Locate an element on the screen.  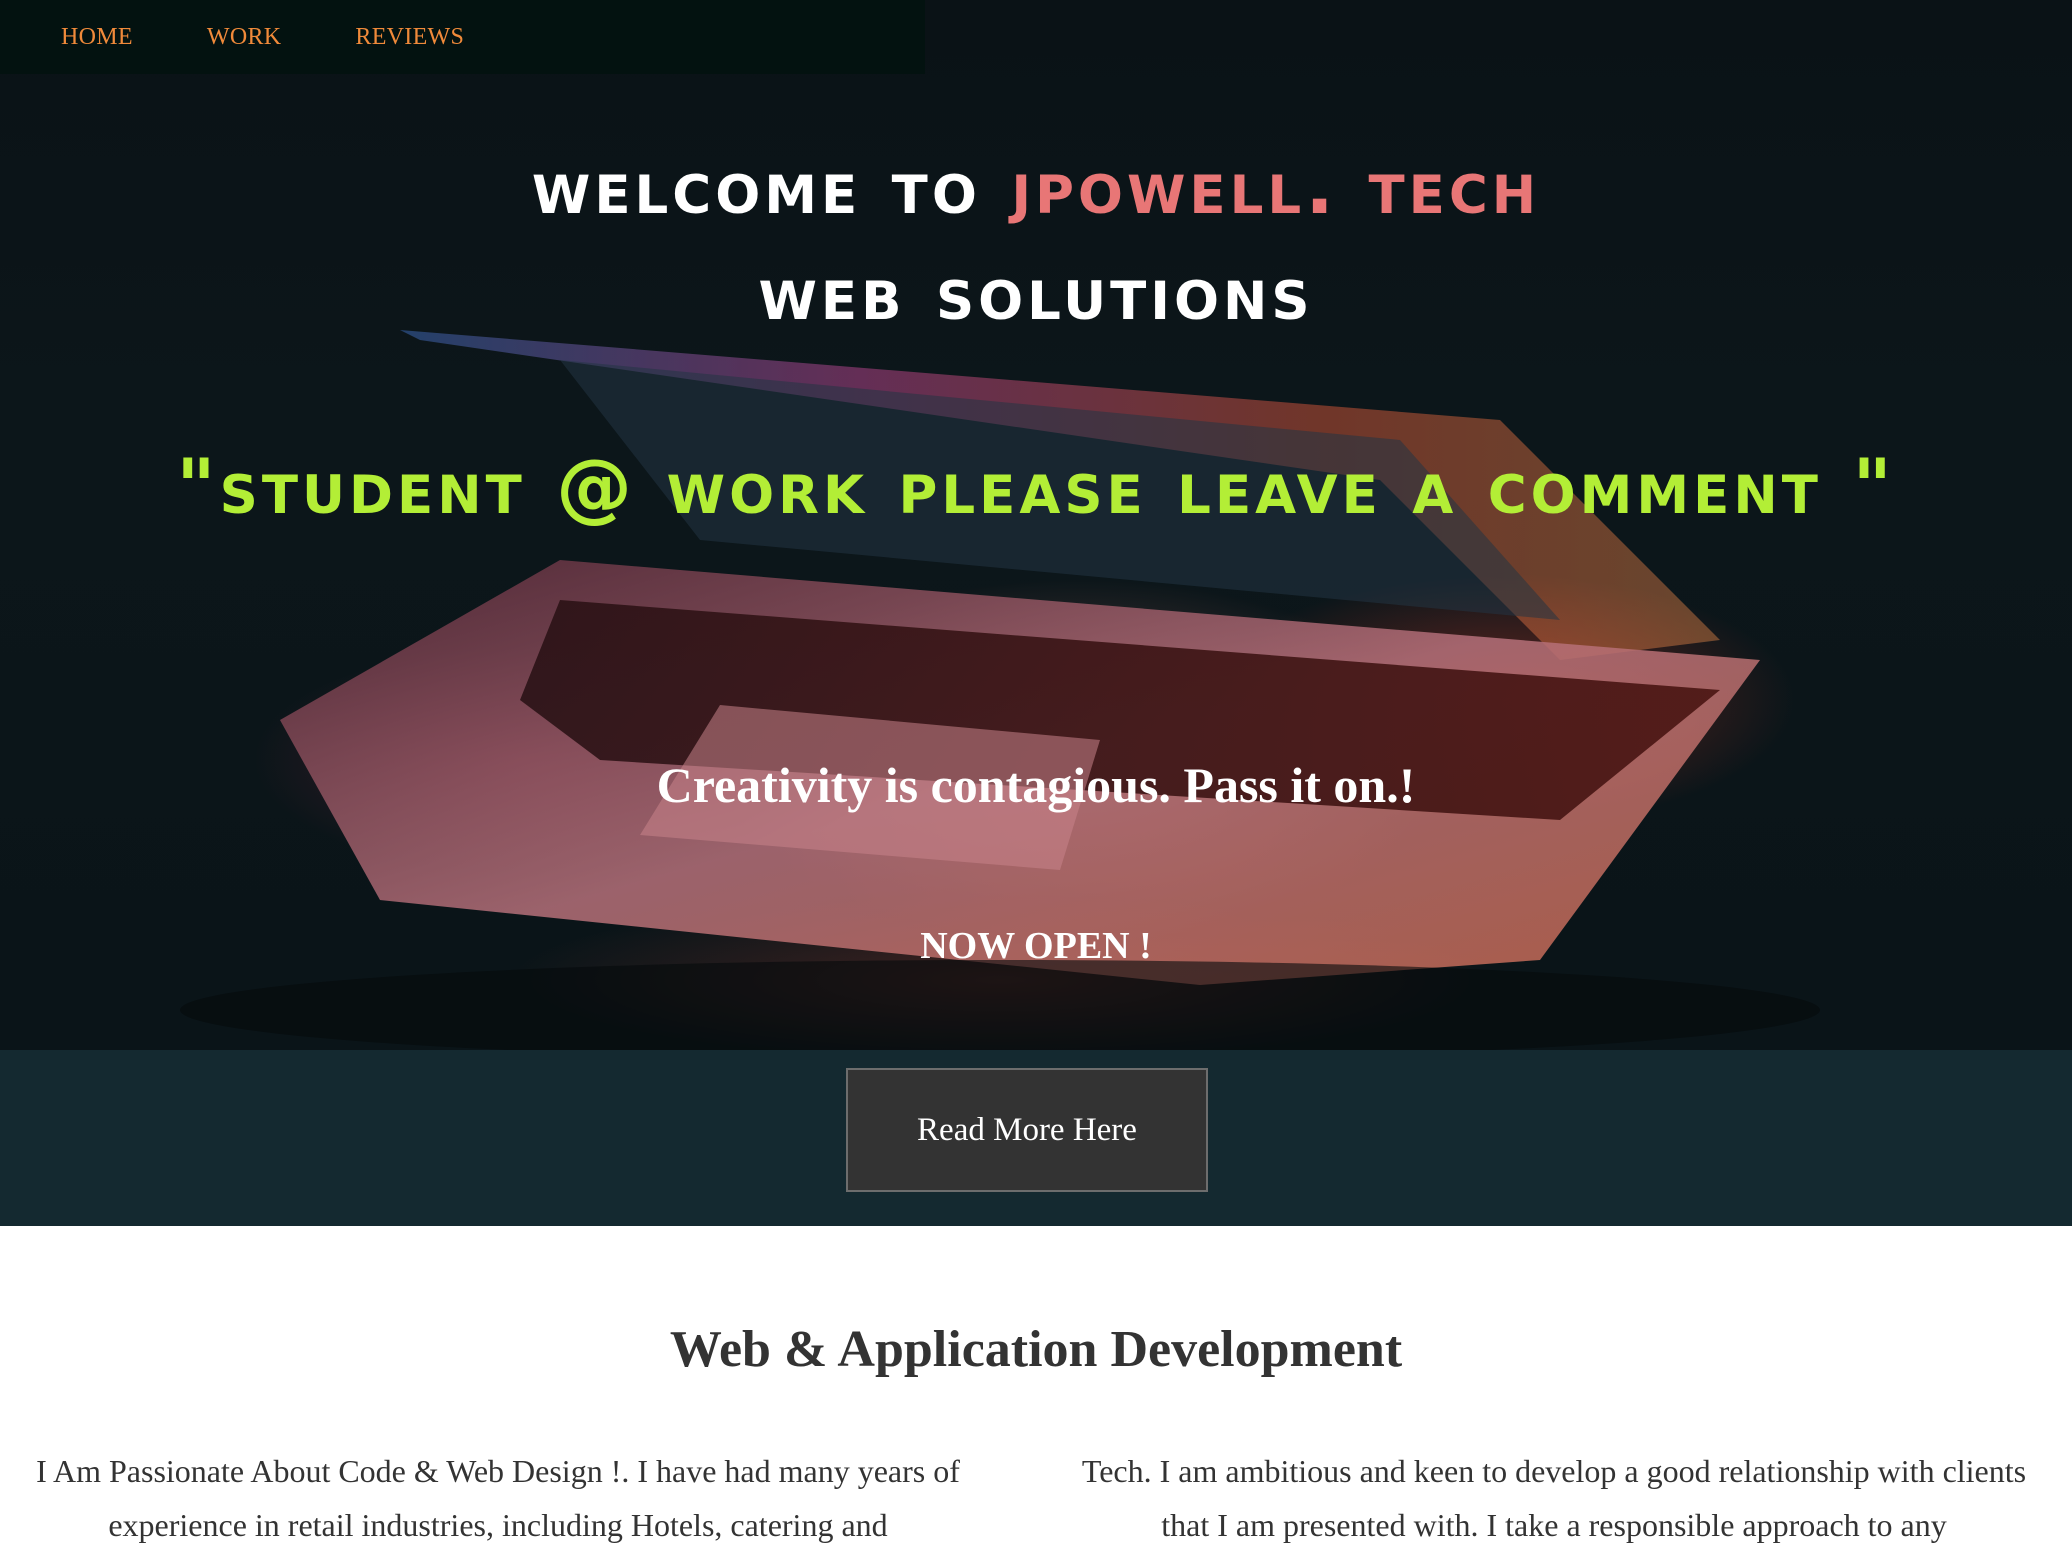
hero-quote: "Student @ Work Please Leave a Comment " is located at coordinates (1036, 486).